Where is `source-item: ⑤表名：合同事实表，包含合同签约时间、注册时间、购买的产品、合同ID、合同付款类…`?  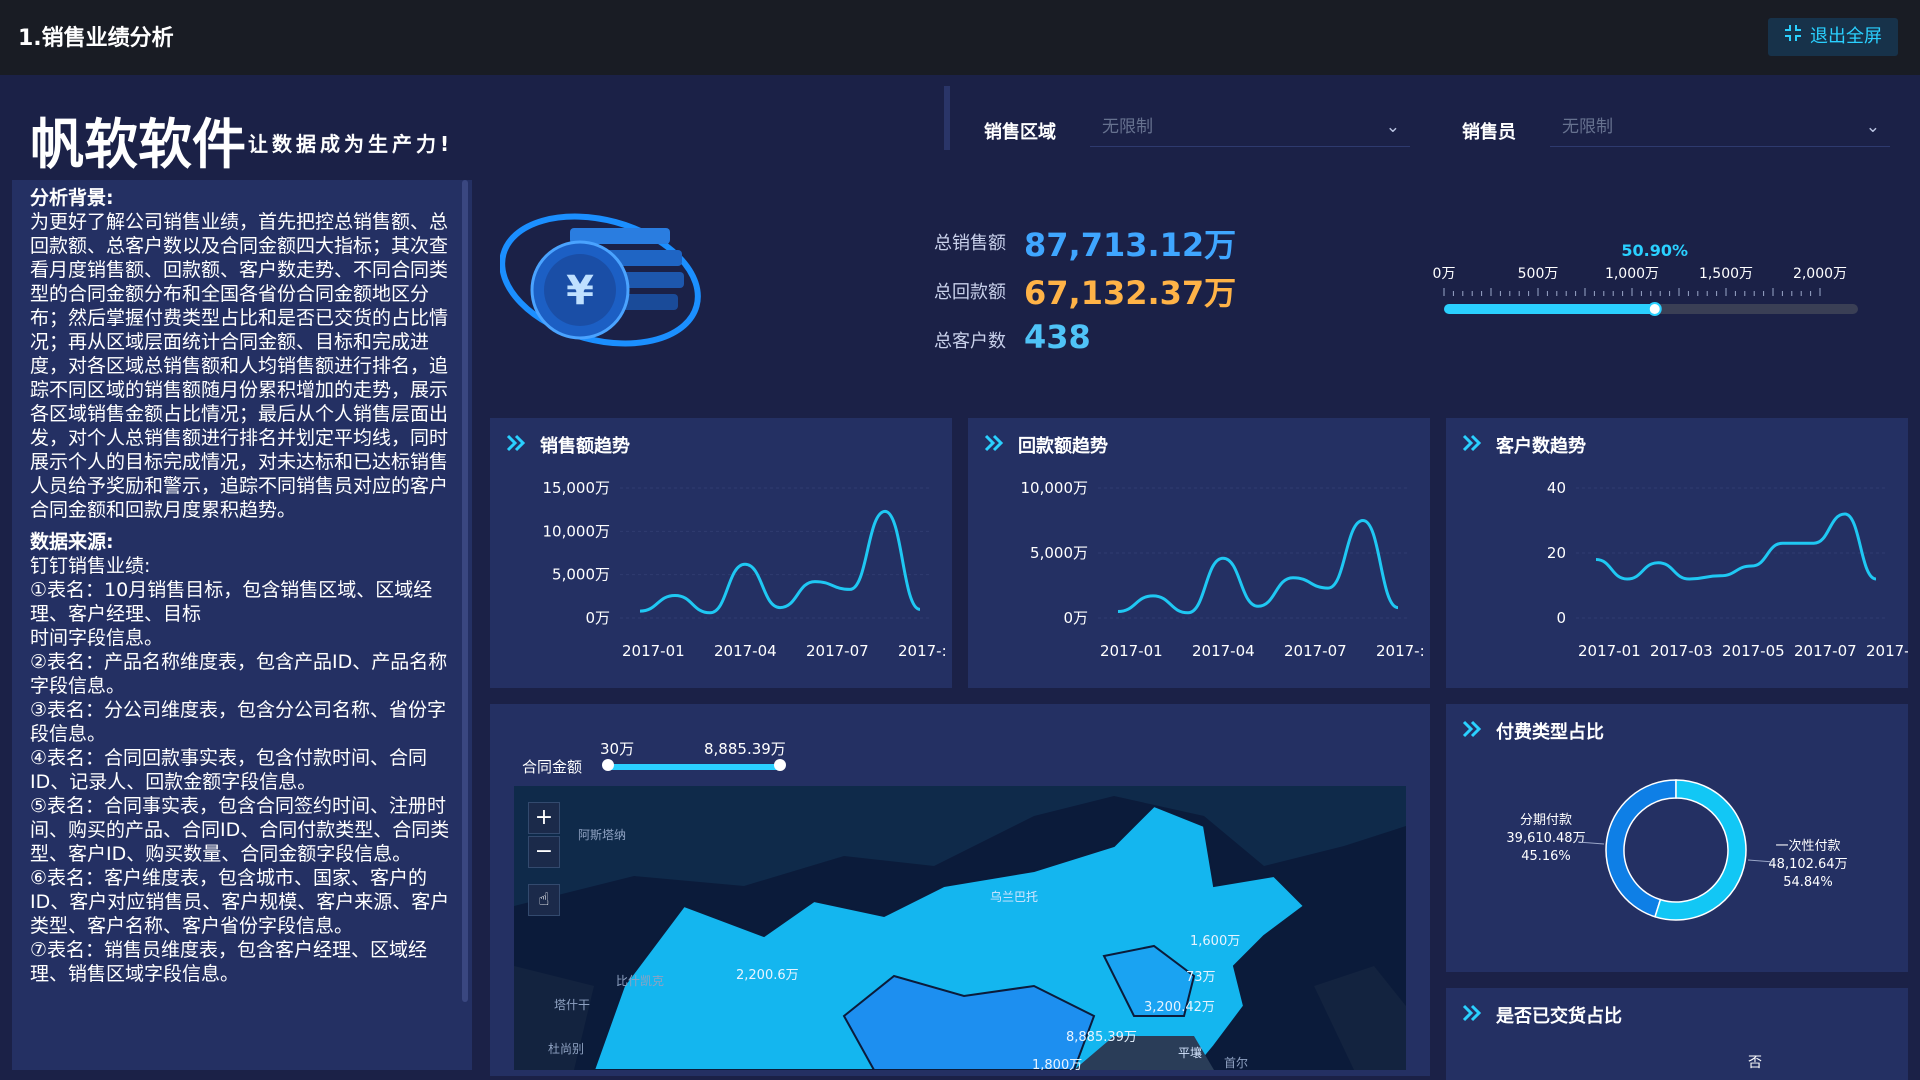
source-item: ⑤表名：合同事实表，包含合同签约时间、注册时间、购买的产品、合同ID、合同付款类… is located at coordinates (240, 830).